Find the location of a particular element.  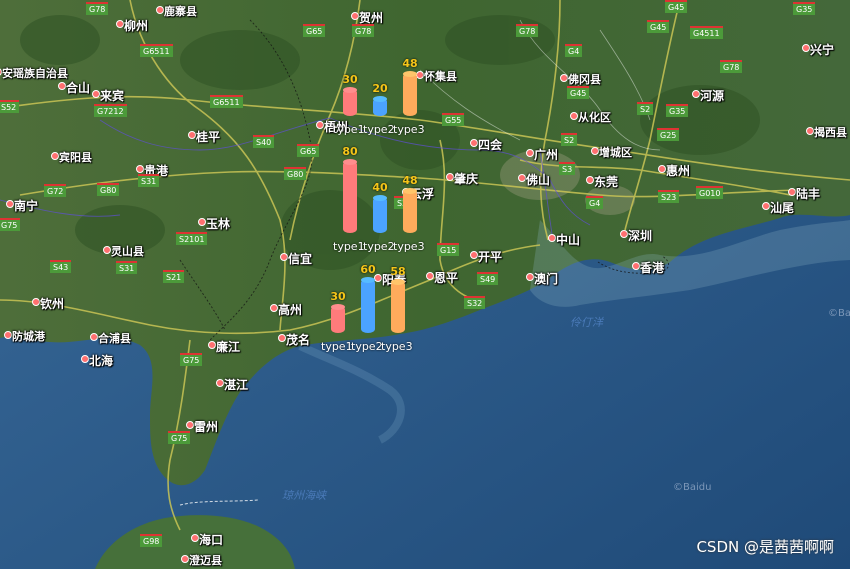

city-label: 澄迈县 is located at coordinates (205, 560).